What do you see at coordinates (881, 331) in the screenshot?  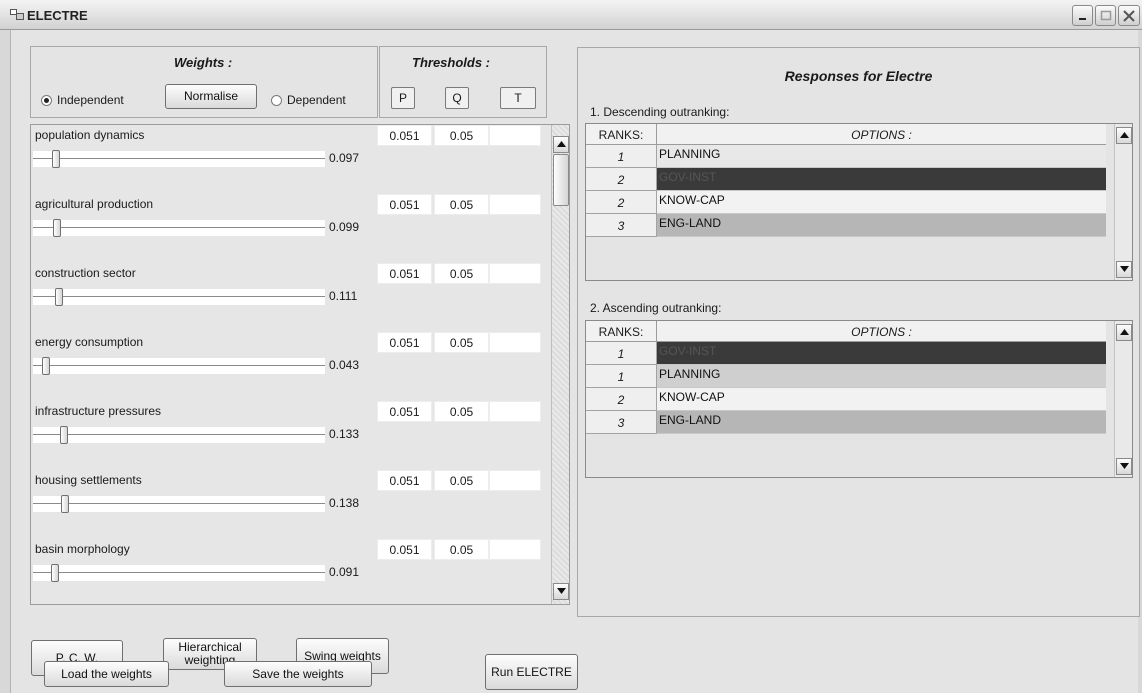 I see `ascending-col-options: OPTIONS :` at bounding box center [881, 331].